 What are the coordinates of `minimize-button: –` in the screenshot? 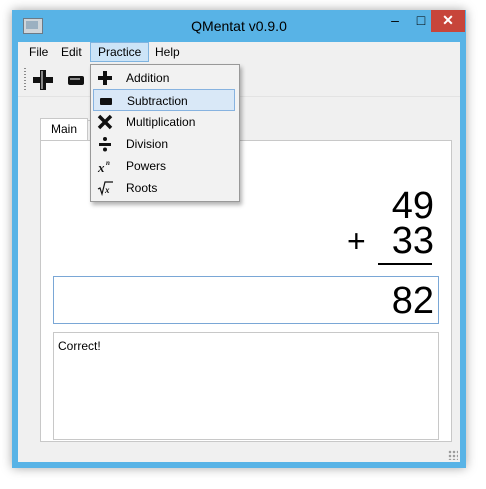 It's located at (395, 21).